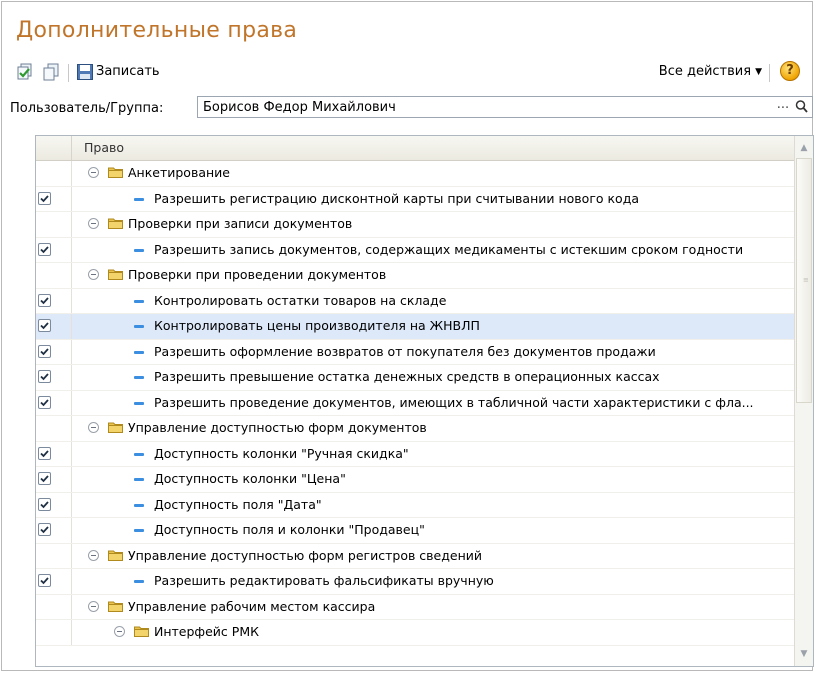 This screenshot has height=673, width=817. Describe the element at coordinates (804, 654) in the screenshot. I see `scroll-down-icon: ▼` at that location.